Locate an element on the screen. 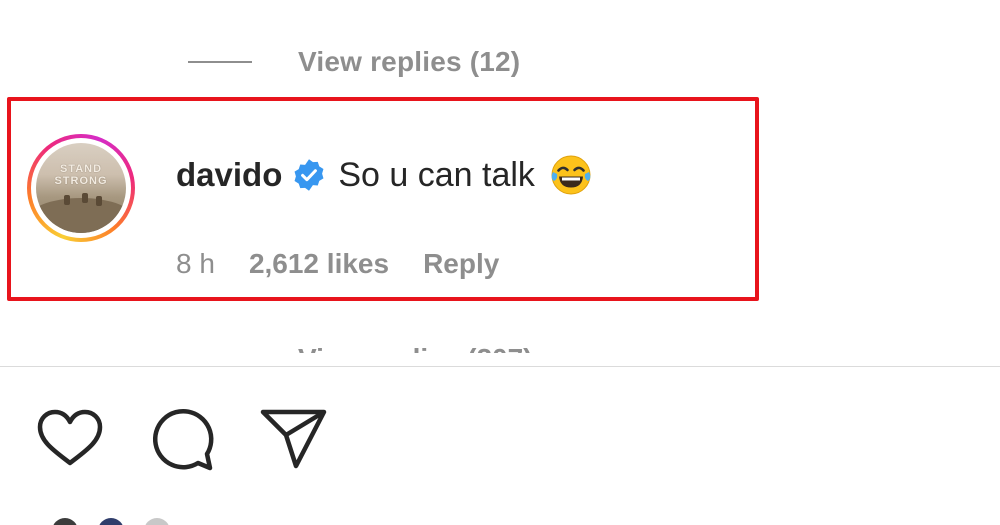 Image resolution: width=1000 pixels, height=525 pixels. heart-icon is located at coordinates (70, 440).